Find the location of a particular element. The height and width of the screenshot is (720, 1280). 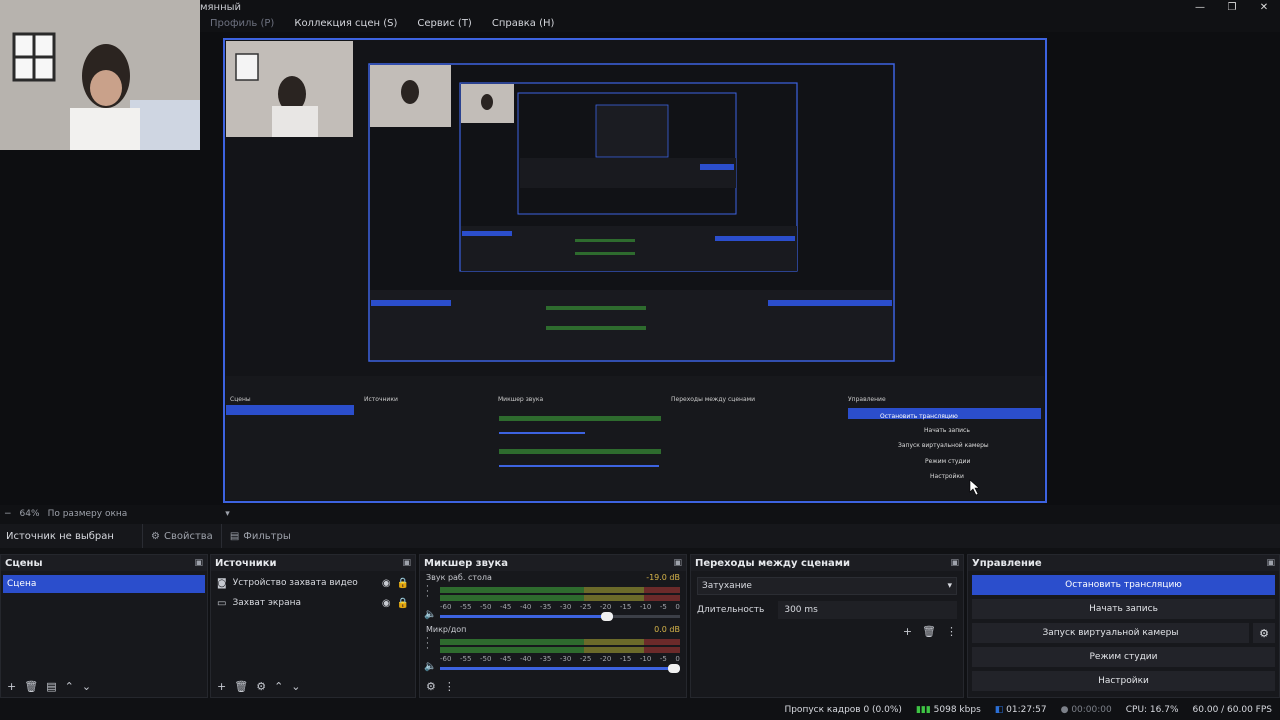

zoom-fit-mode: По размеру окна is located at coordinates (88, 514).